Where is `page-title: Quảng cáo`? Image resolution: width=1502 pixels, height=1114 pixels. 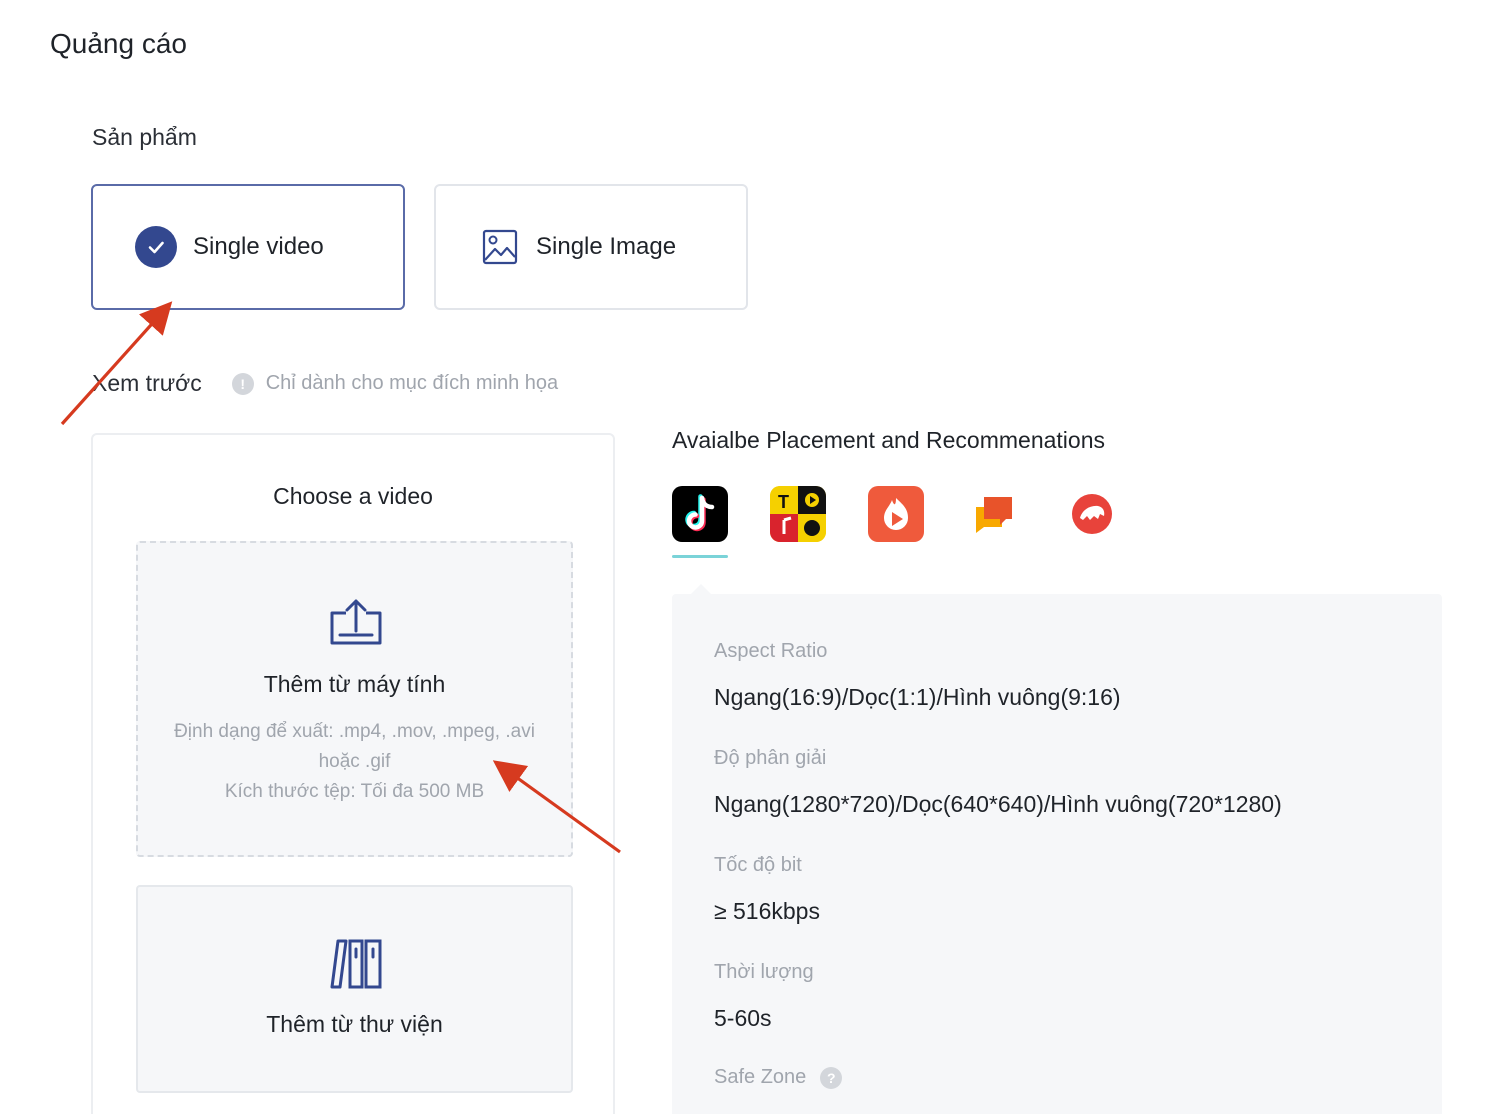
page-title: Quảng cáo is located at coordinates (118, 43).